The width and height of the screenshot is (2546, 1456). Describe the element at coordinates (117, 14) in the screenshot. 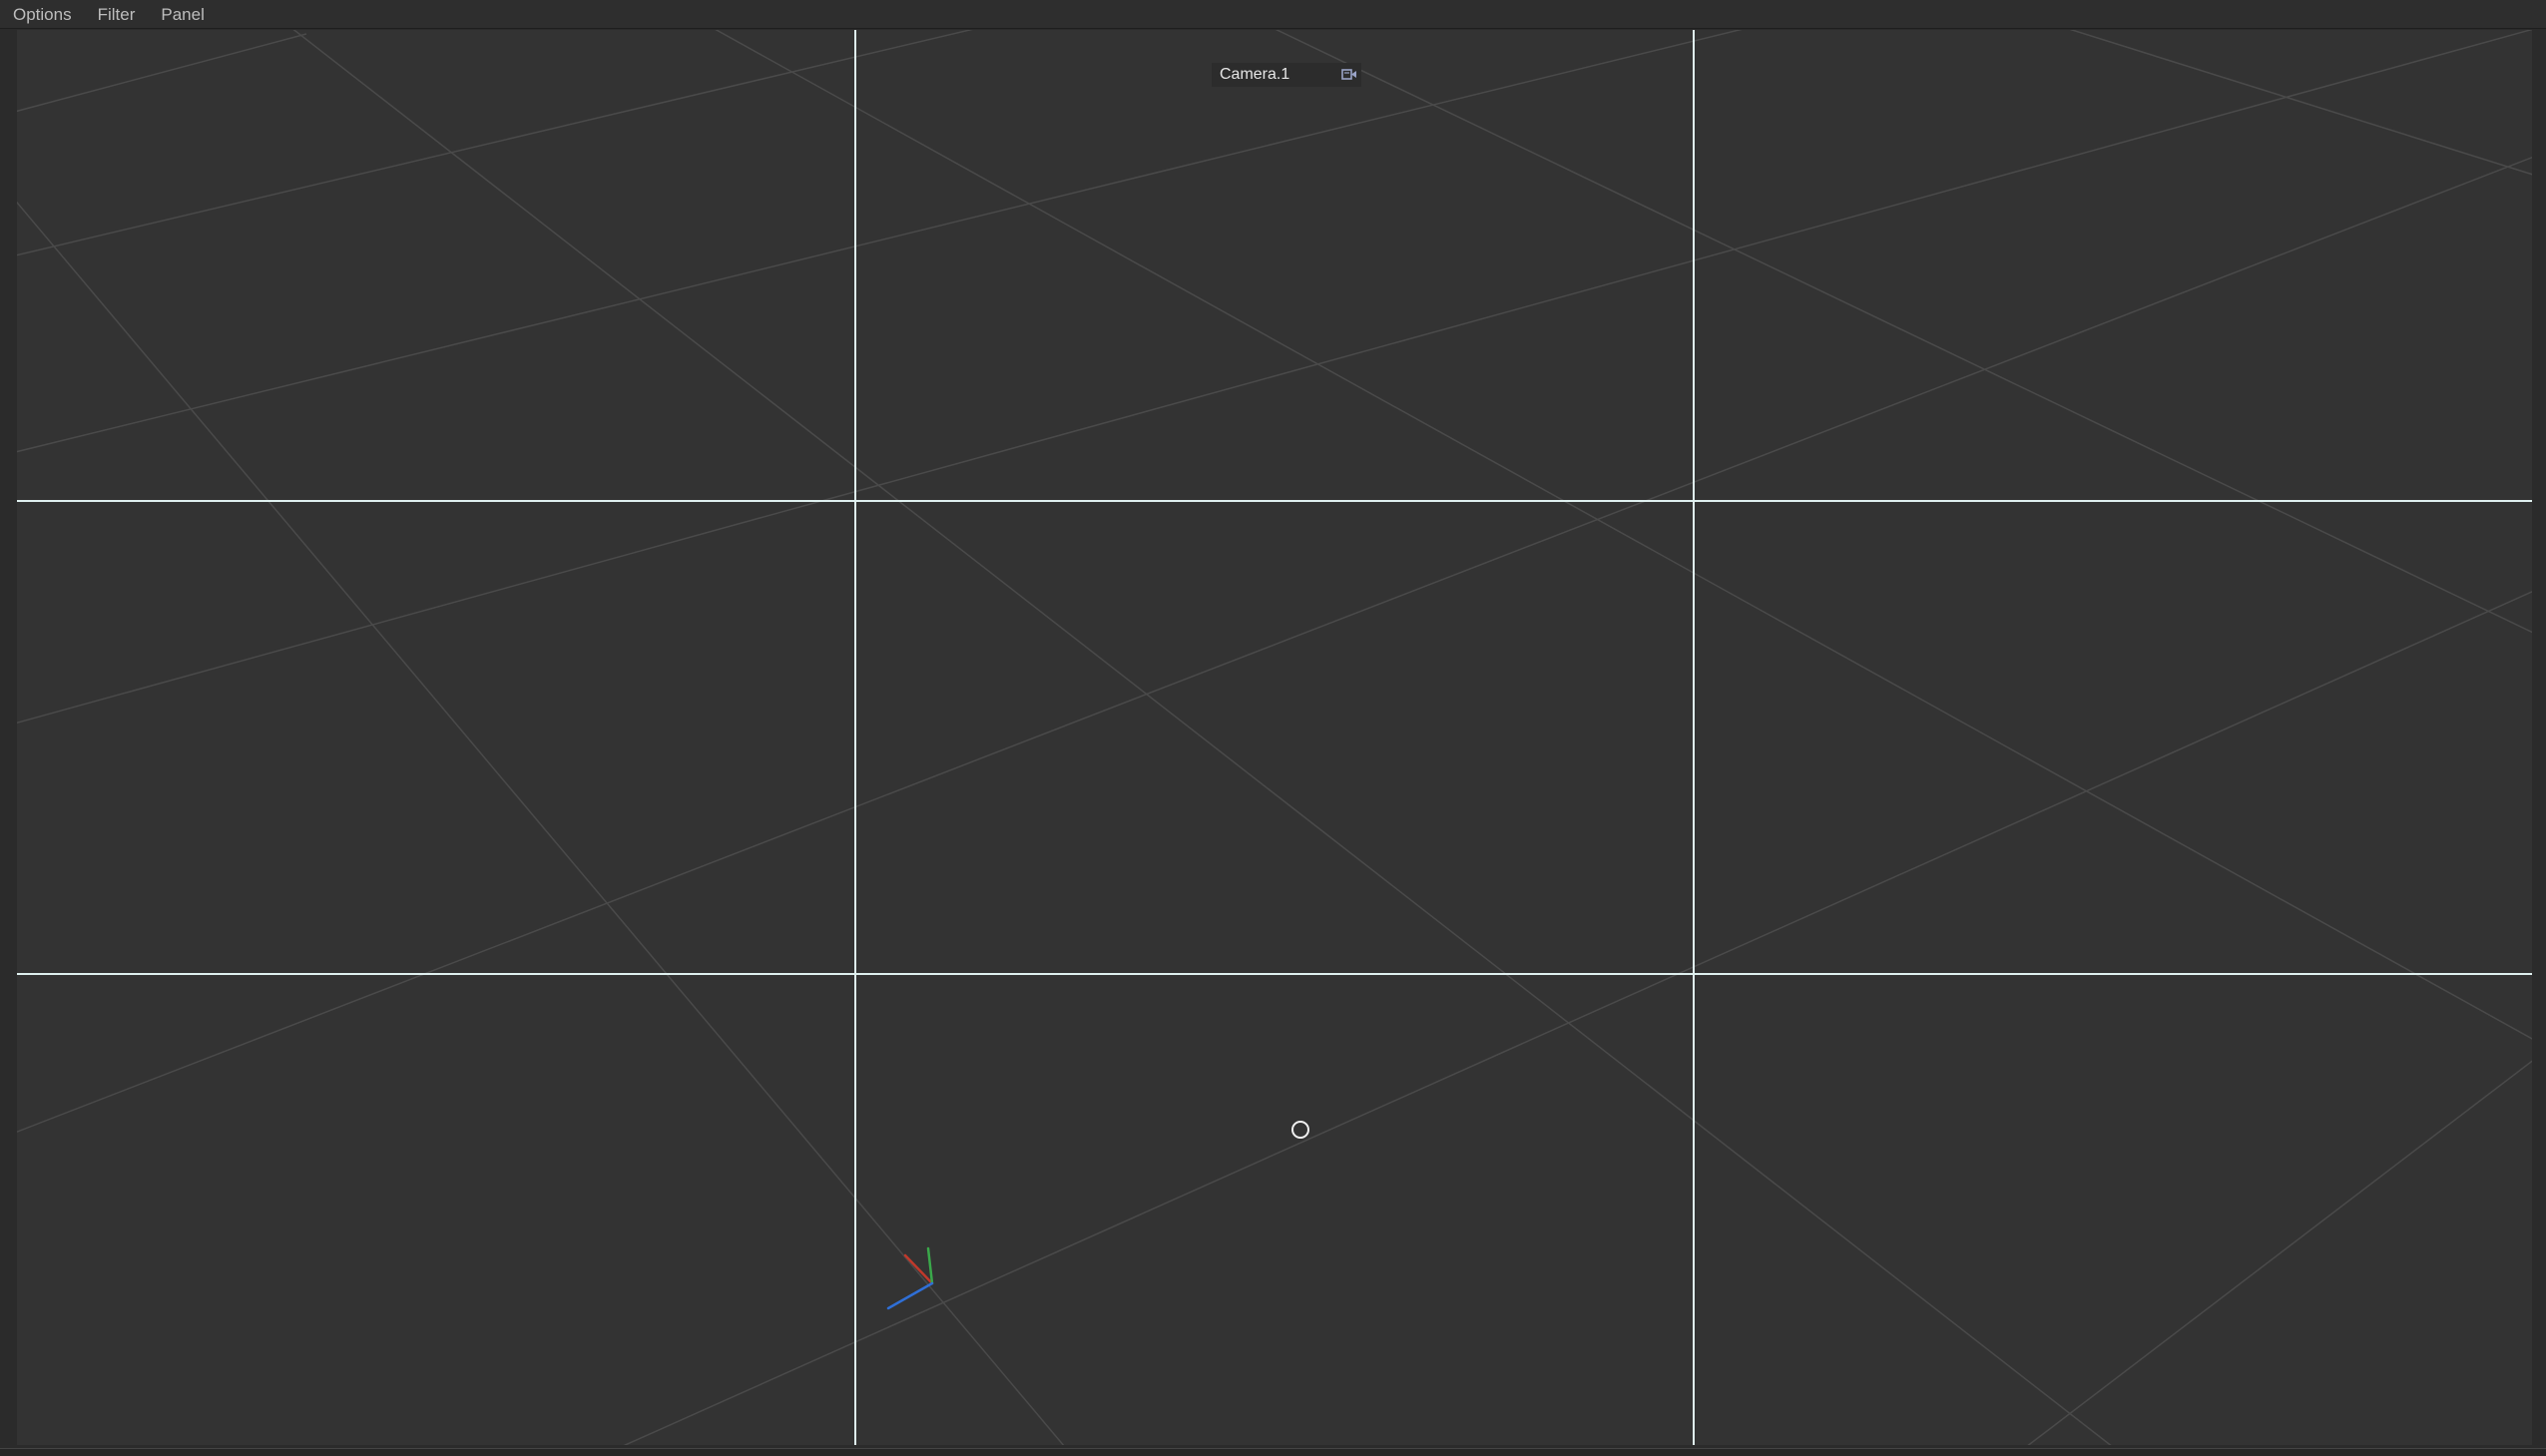

I see `menu-filter: Filter` at that location.